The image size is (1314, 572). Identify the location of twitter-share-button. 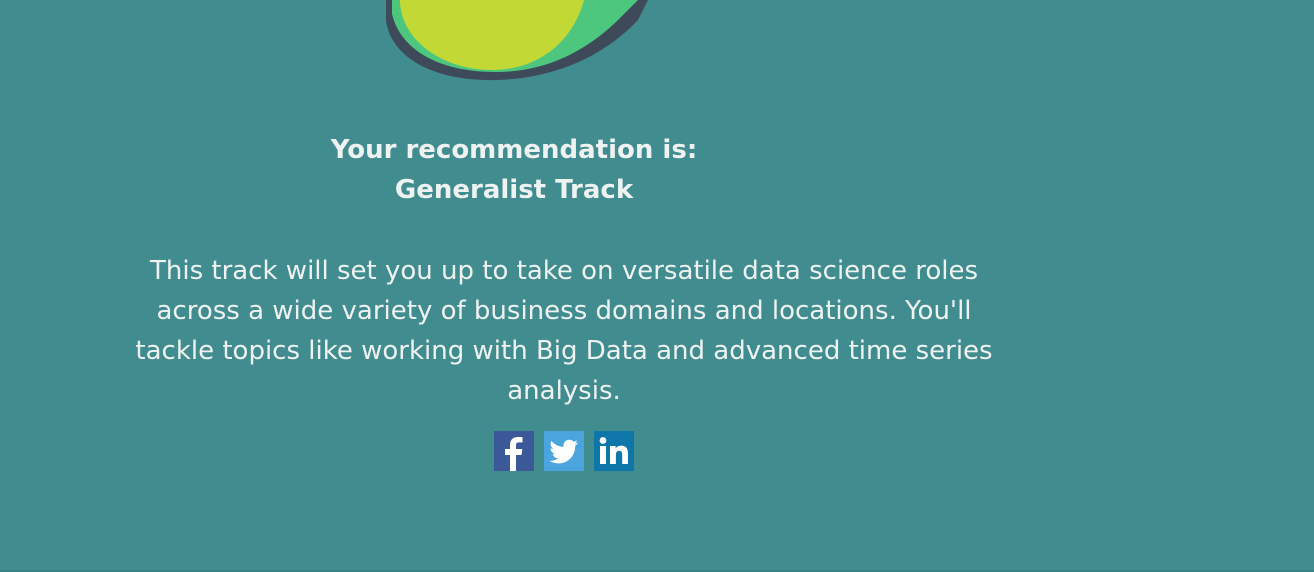
(564, 451).